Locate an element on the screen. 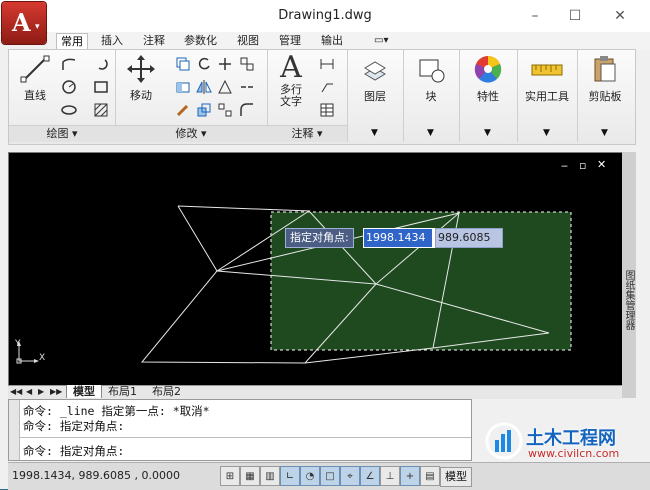 The width and height of the screenshot is (650, 490). application-menu-button: A ▾ is located at coordinates (24, 23).